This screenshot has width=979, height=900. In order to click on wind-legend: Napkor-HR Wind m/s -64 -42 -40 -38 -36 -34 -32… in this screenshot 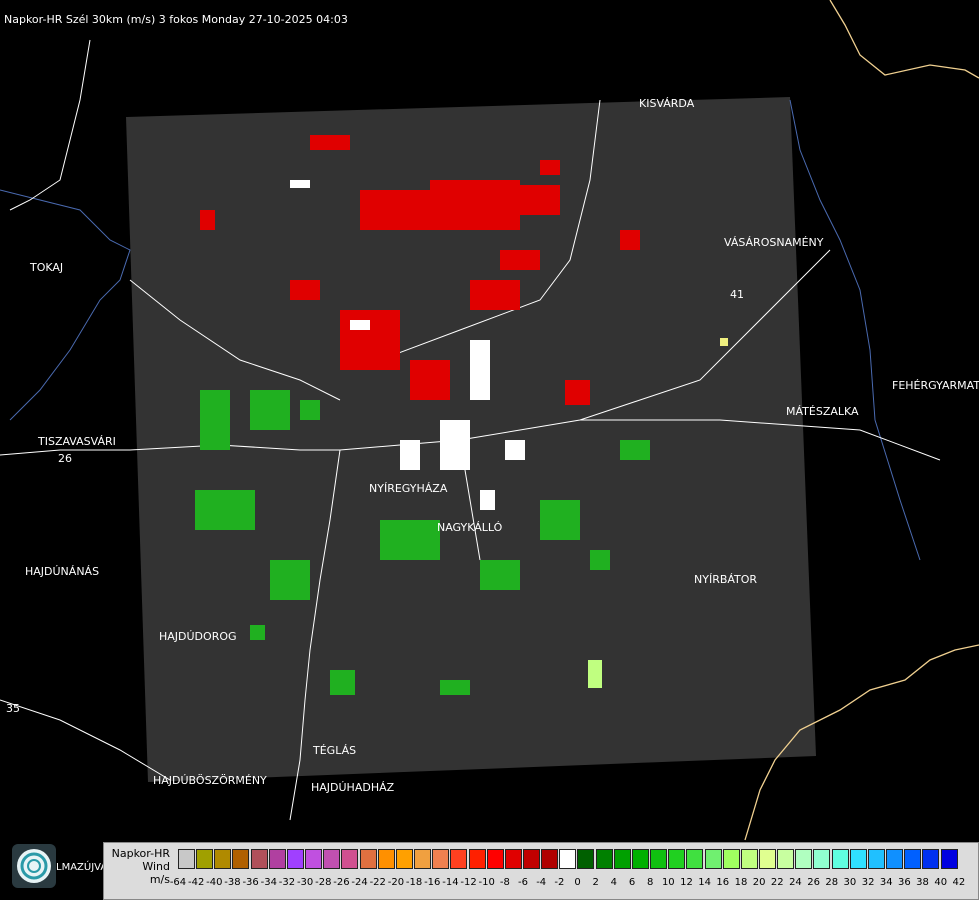, I will do `click(541, 871)`.